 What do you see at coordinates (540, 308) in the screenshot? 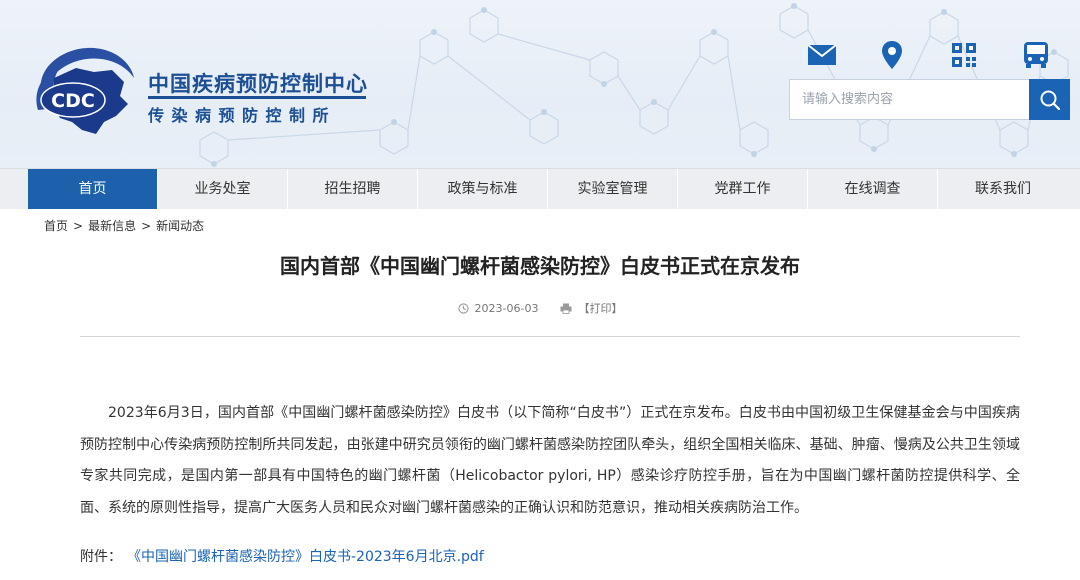
I see `article-meta: 2023-06-03 【打印】` at bounding box center [540, 308].